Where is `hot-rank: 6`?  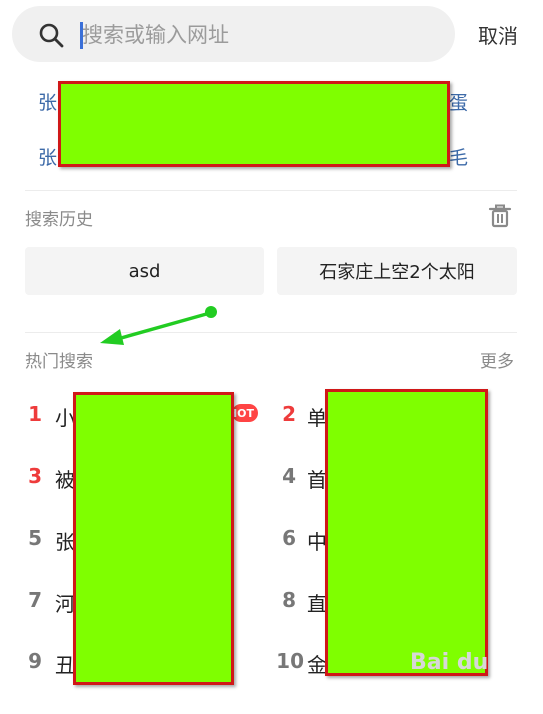 hot-rank: 6 is located at coordinates (289, 538).